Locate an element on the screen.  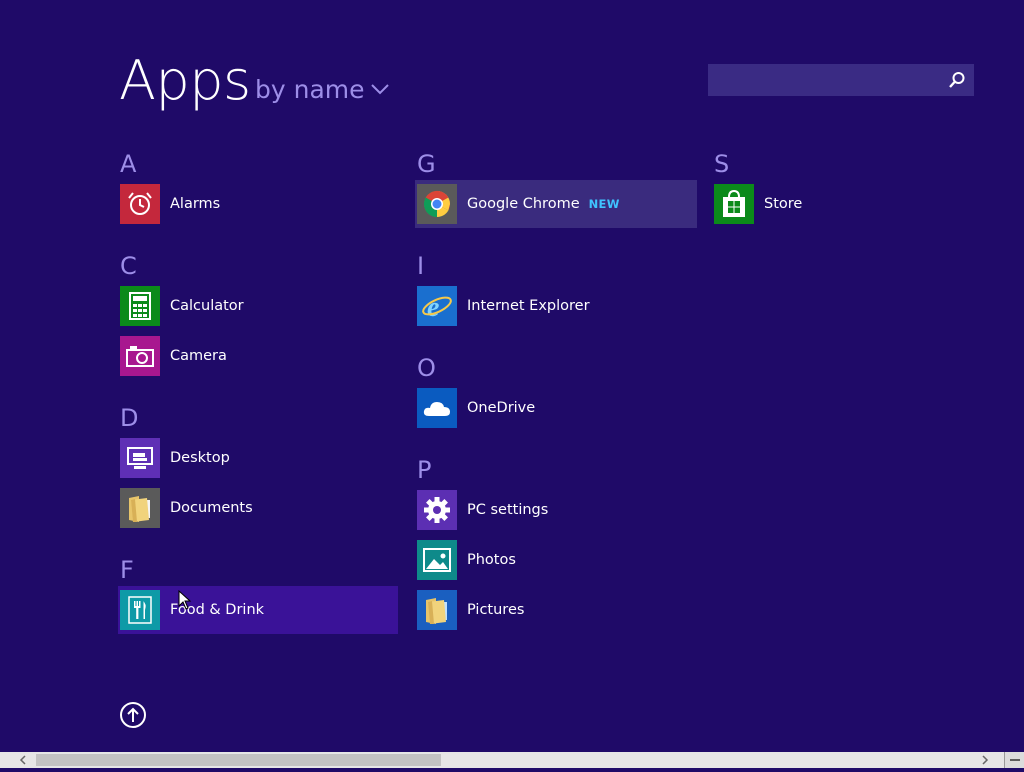
app-label: Photos is located at coordinates (491, 560).